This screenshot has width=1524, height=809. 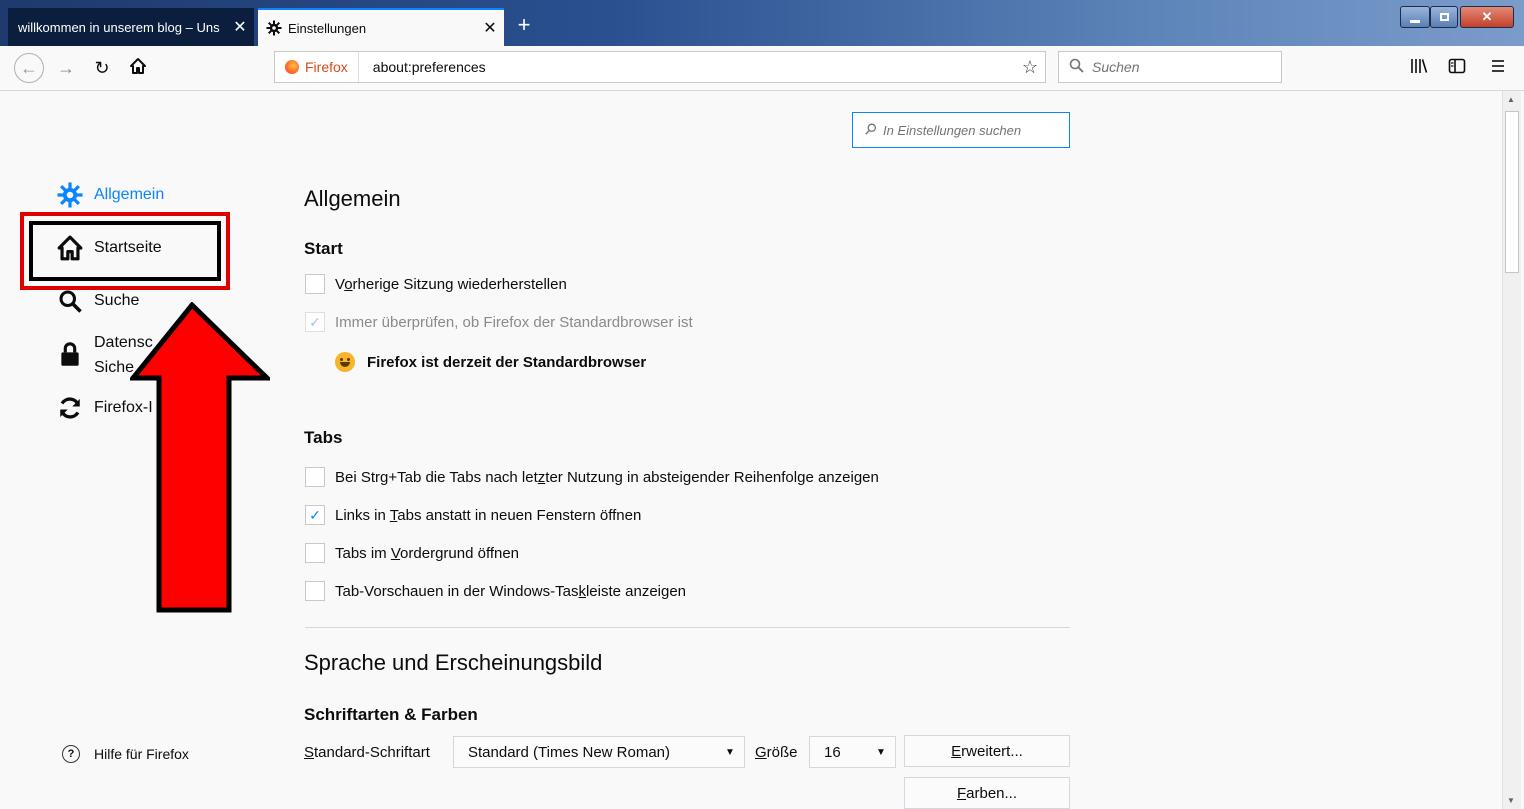 What do you see at coordinates (1419, 68) in the screenshot?
I see `library-icon` at bounding box center [1419, 68].